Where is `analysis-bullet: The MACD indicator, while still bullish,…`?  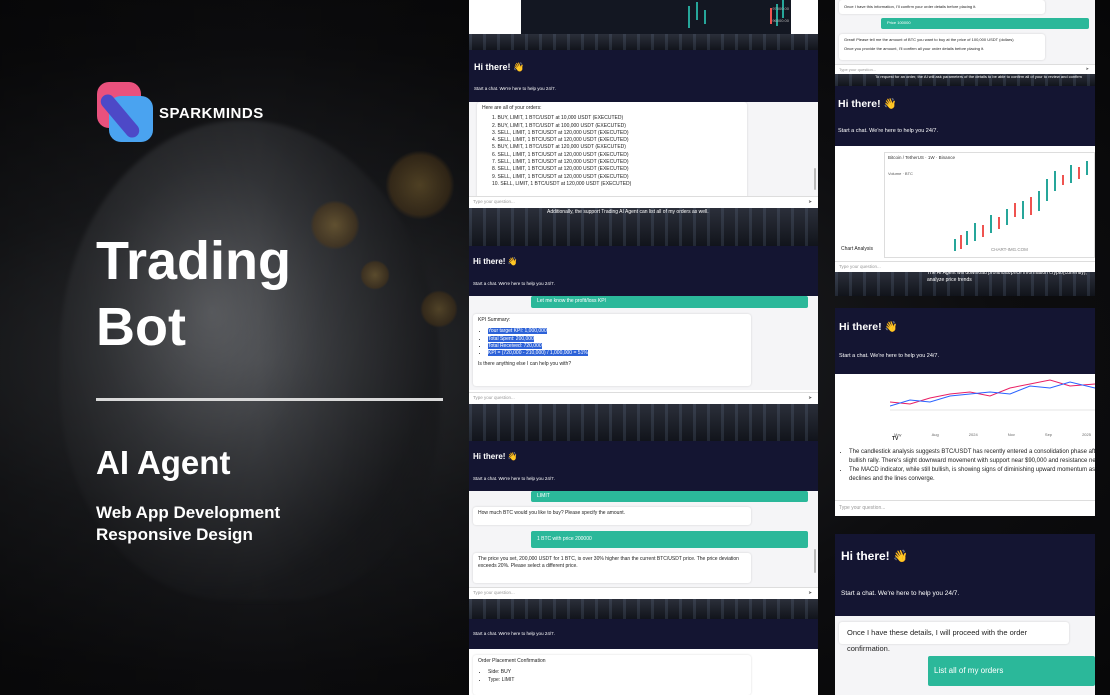
analysis-bullet: The MACD indicator, while still bullish,… is located at coordinates (972, 475).